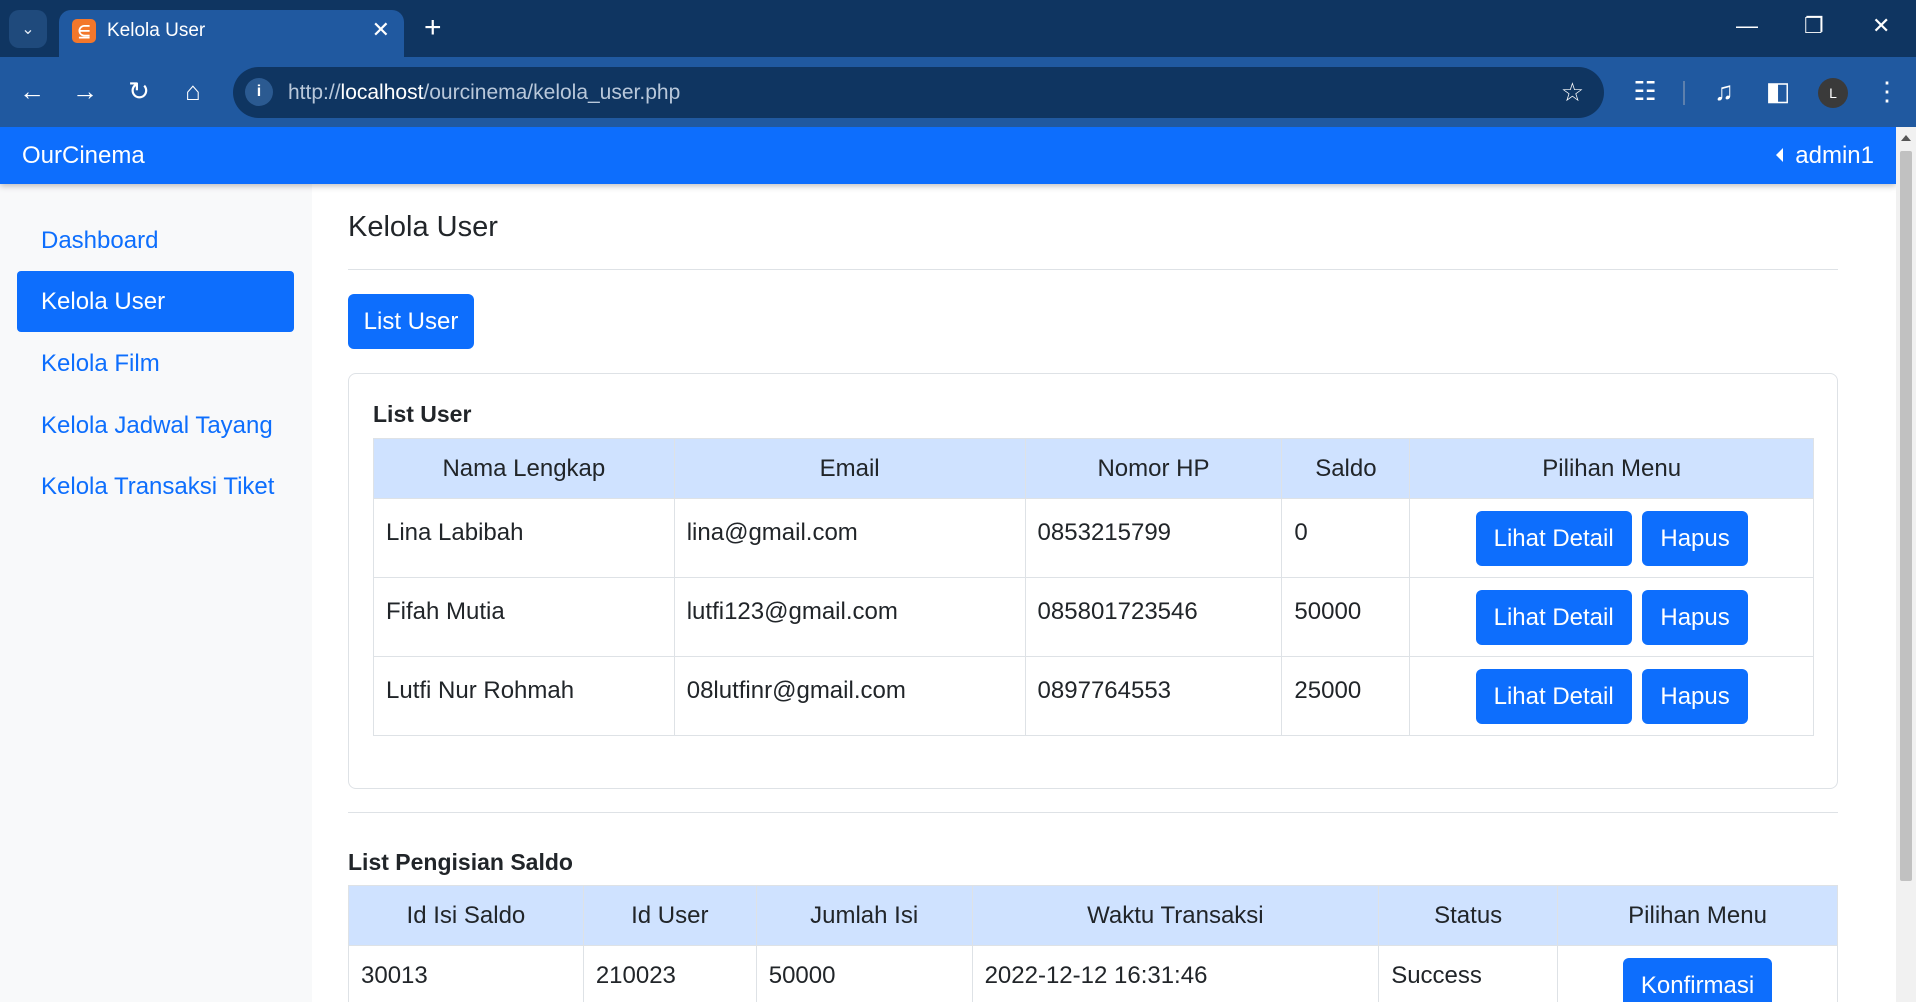  What do you see at coordinates (85, 91) in the screenshot?
I see `forward-icon: →` at bounding box center [85, 91].